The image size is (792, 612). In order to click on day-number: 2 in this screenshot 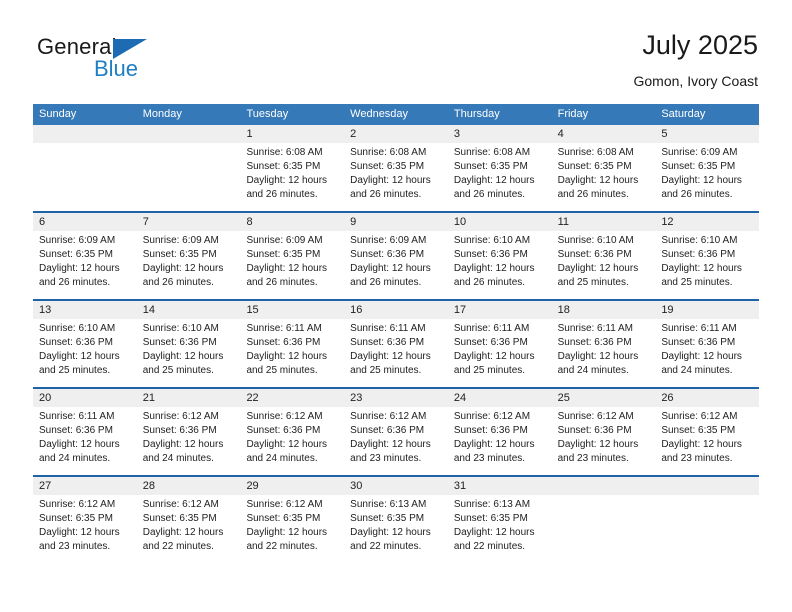, I will do `click(396, 134)`.